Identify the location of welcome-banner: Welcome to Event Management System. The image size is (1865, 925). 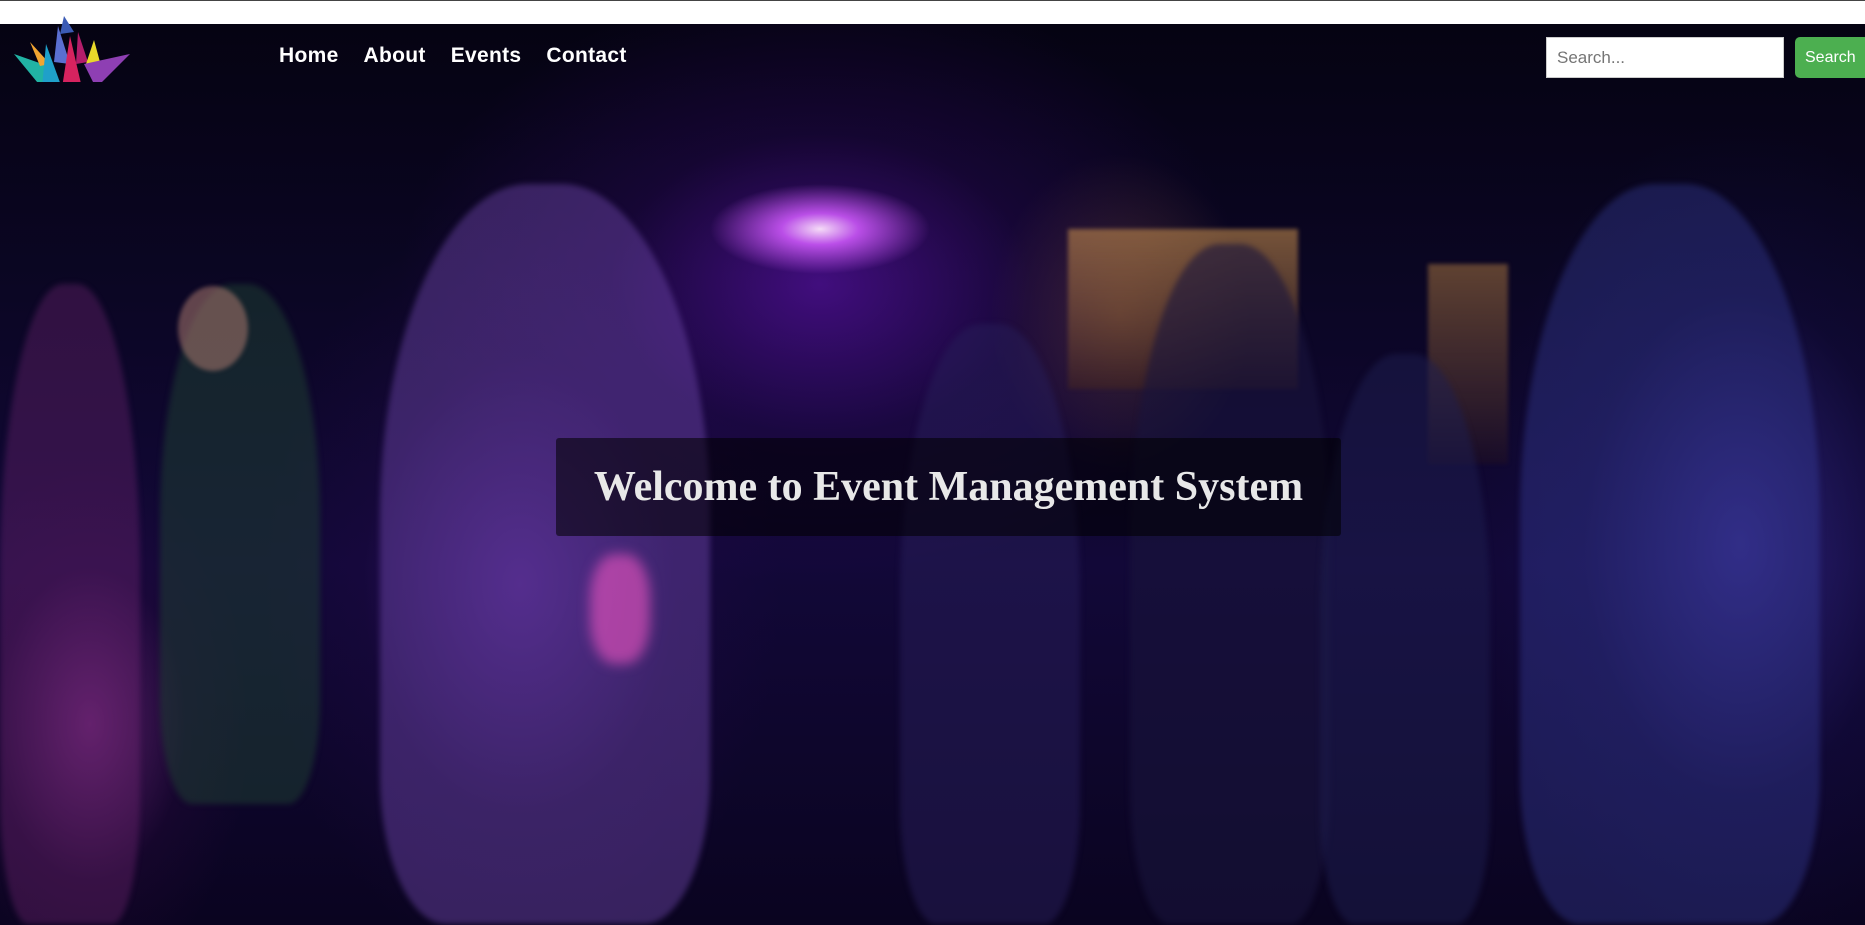
(948, 487).